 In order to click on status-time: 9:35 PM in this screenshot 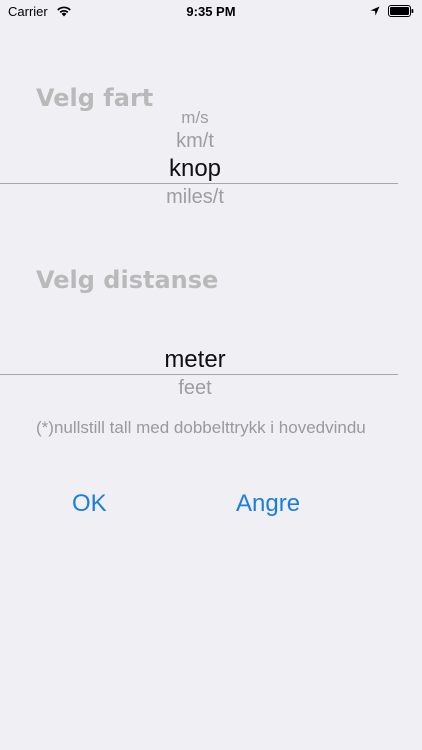, I will do `click(211, 11)`.